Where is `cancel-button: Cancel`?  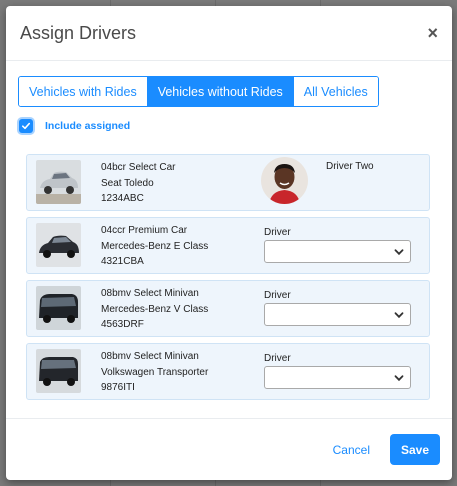
cancel-button: Cancel is located at coordinates (351, 450).